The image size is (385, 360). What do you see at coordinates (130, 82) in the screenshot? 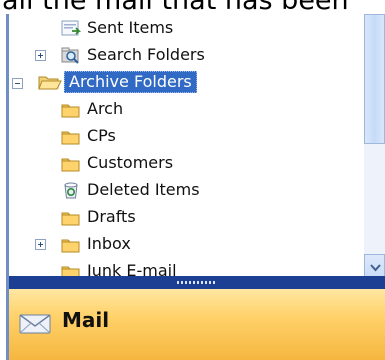
I see `folder-label-selected: Archive Folders` at bounding box center [130, 82].